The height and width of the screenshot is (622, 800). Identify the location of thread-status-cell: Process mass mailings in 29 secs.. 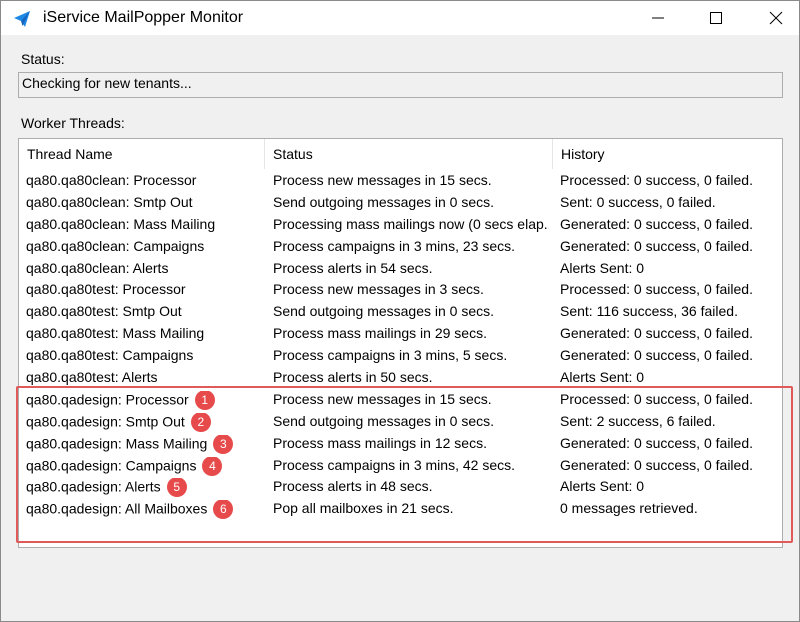
(380, 333).